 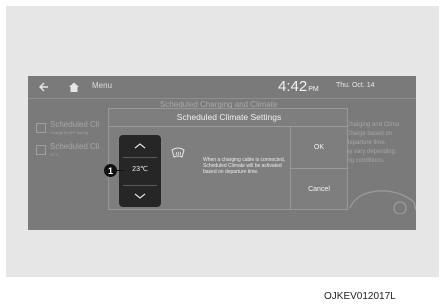 I want to click on callout-number: 1, so click(x=110, y=170).